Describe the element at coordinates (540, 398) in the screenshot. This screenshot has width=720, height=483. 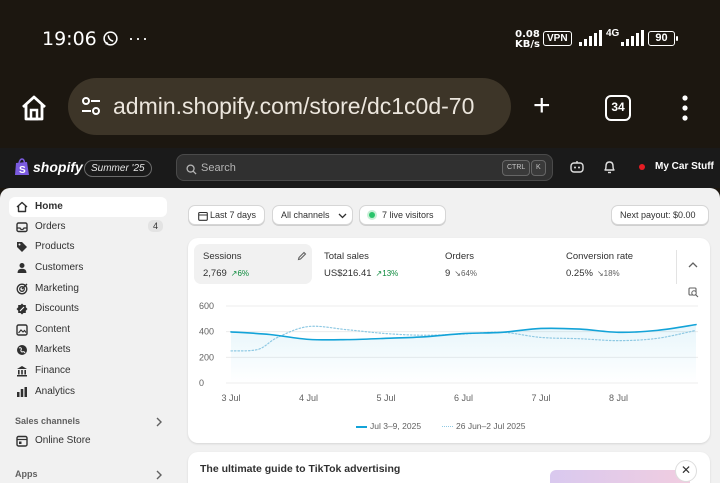
I see `x-tick-label: 7 Jul` at that location.